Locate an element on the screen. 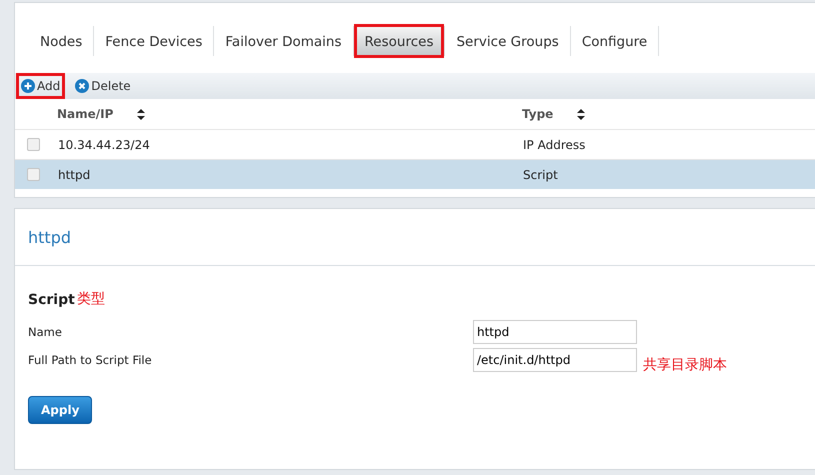 This screenshot has width=815, height=475. table-cell-text: 10.34.44.23/24 is located at coordinates (104, 145).